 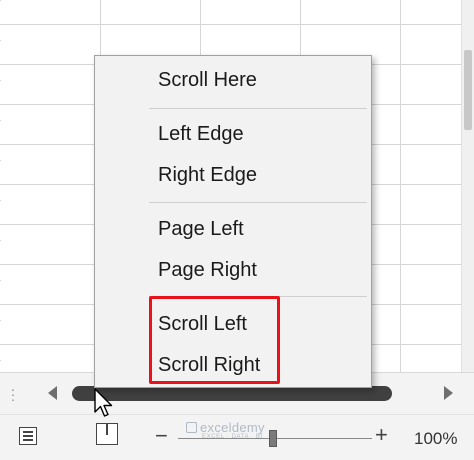 I want to click on menu-item-left-edge: Left Edge, so click(x=201, y=134).